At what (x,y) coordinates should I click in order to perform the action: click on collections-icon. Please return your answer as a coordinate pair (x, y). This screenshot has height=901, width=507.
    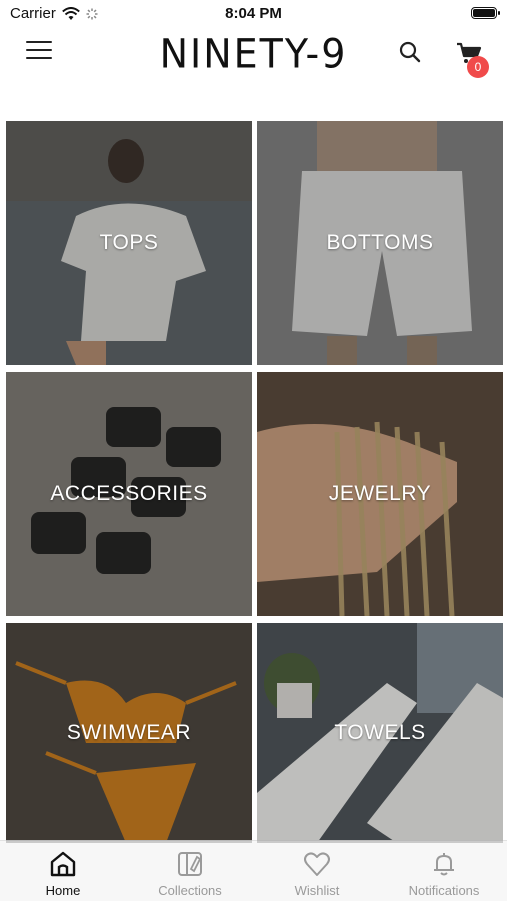
    Looking at the image, I should click on (190, 864).